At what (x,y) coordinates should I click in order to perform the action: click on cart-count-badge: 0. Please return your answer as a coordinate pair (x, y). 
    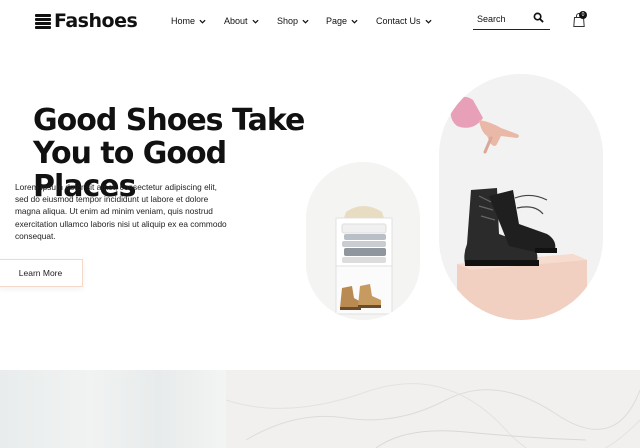
    Looking at the image, I should click on (583, 15).